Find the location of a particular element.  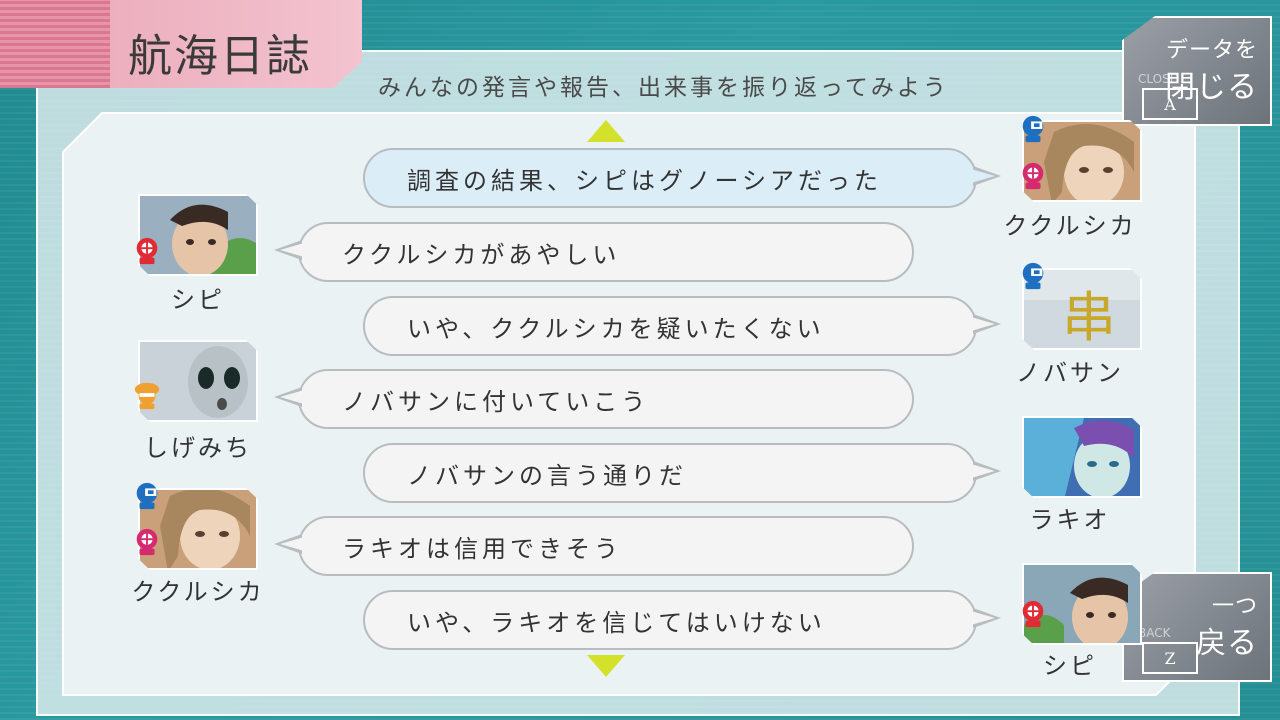

log-entry-bubble: ノバサンの言う通りだ is located at coordinates (682, 473).